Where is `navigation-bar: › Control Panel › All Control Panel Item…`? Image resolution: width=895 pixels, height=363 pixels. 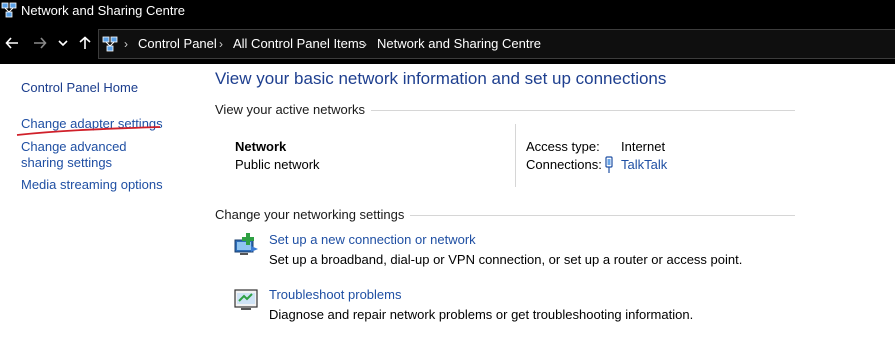 navigation-bar: › Control Panel › All Control Panel Item… is located at coordinates (447, 44).